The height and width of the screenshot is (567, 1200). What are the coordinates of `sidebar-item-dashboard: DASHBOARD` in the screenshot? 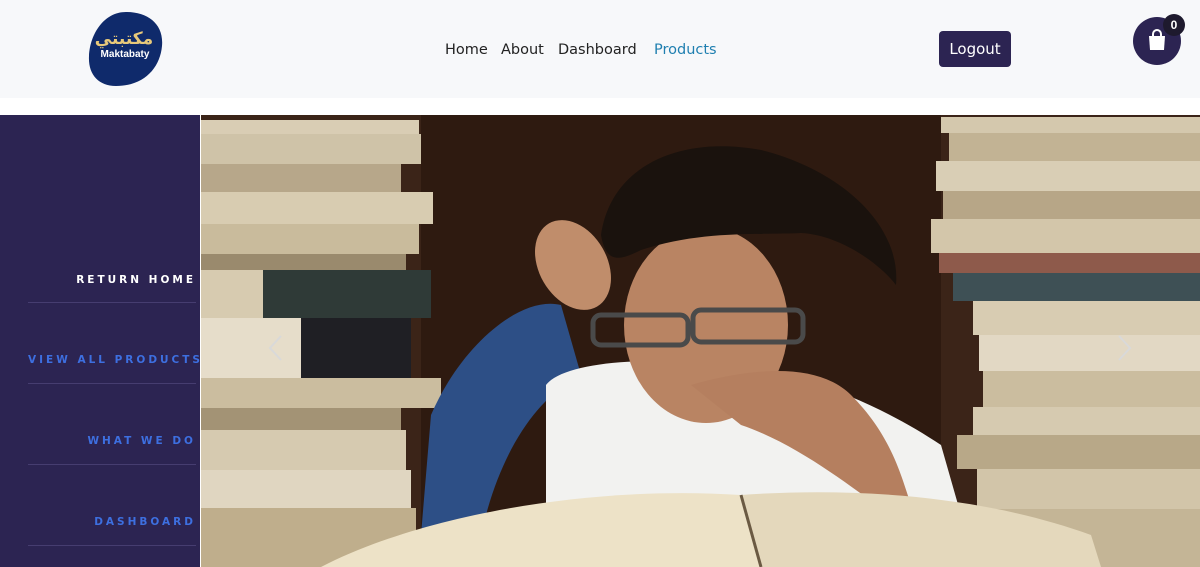 It's located at (112, 522).